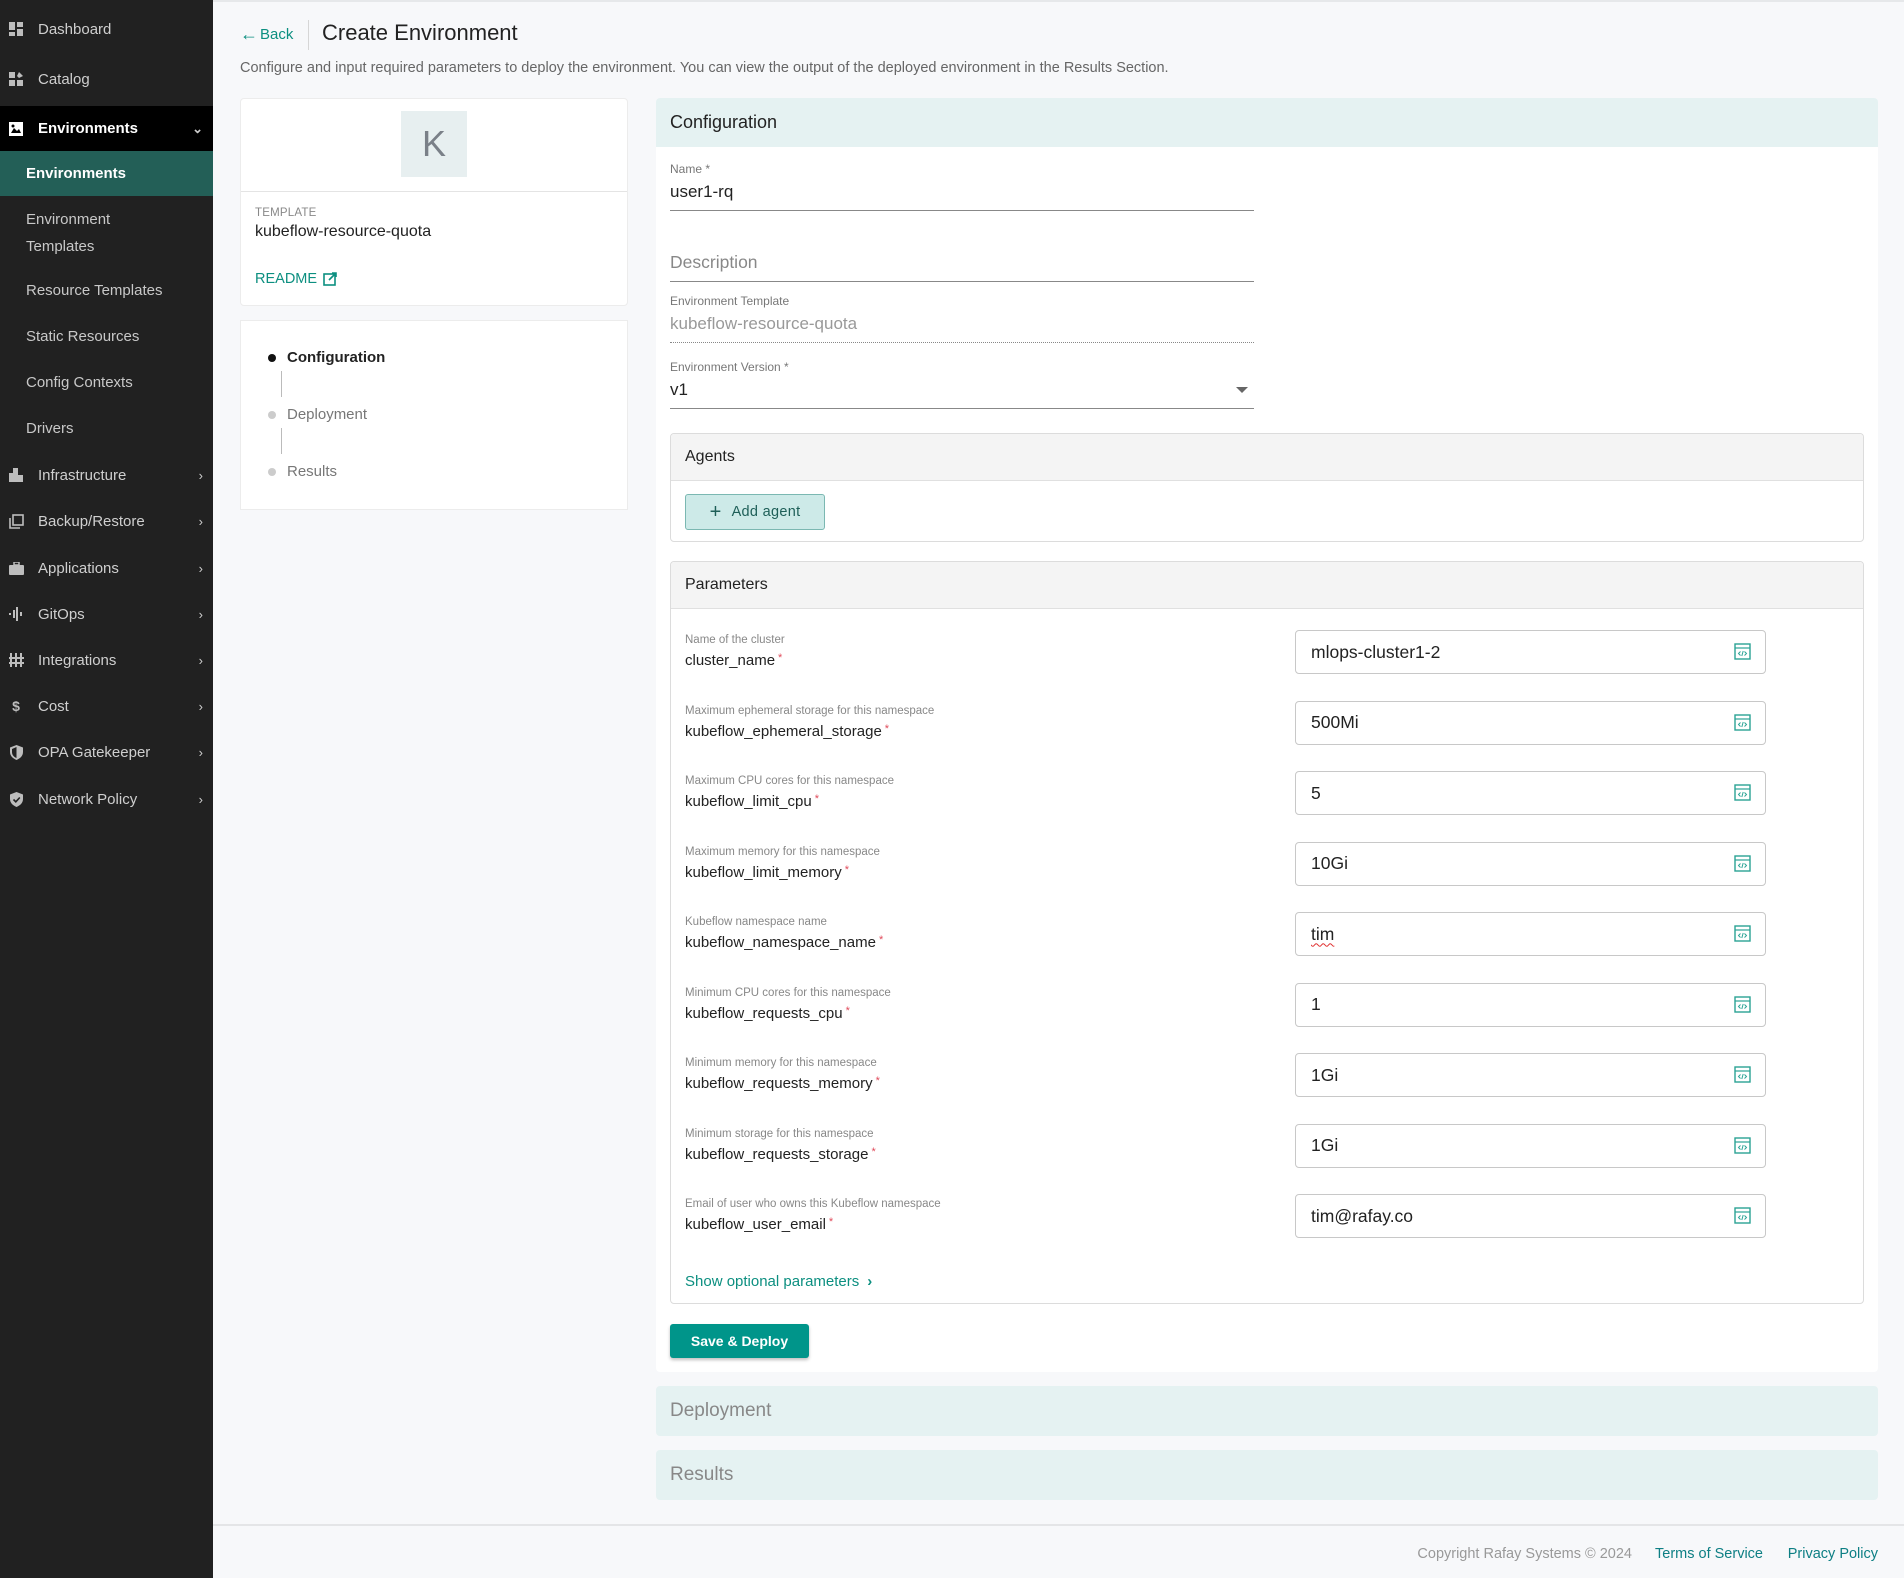  Describe the element at coordinates (83, 336) in the screenshot. I see `sidebar-subitem-label: Static Resources` at that location.